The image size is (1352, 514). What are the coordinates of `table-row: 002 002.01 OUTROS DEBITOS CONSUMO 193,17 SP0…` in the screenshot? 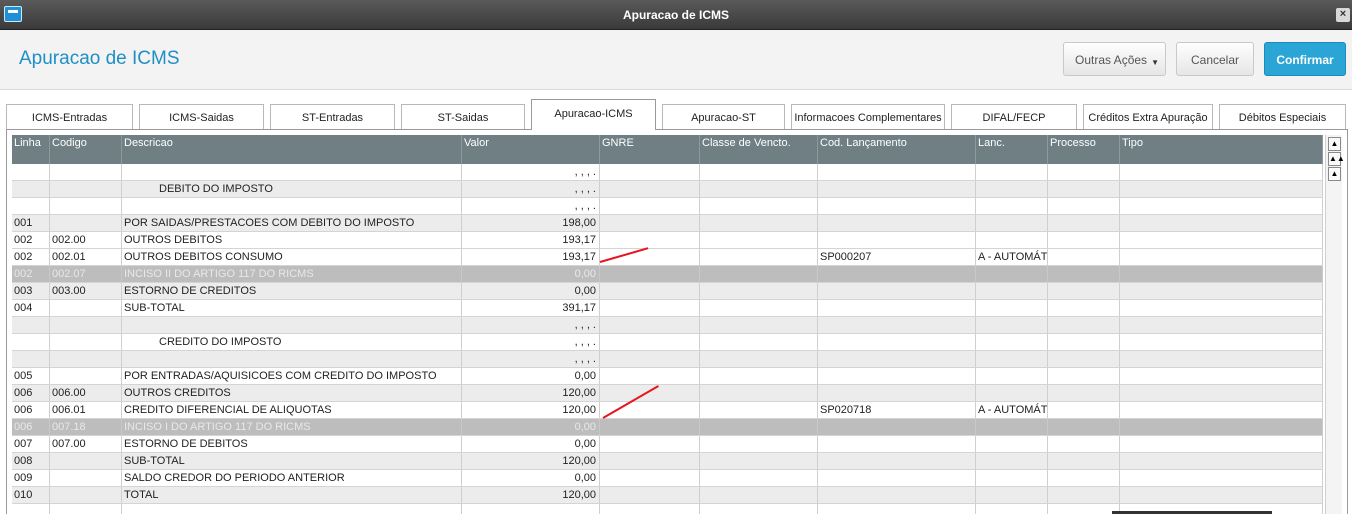 It's located at (667, 257).